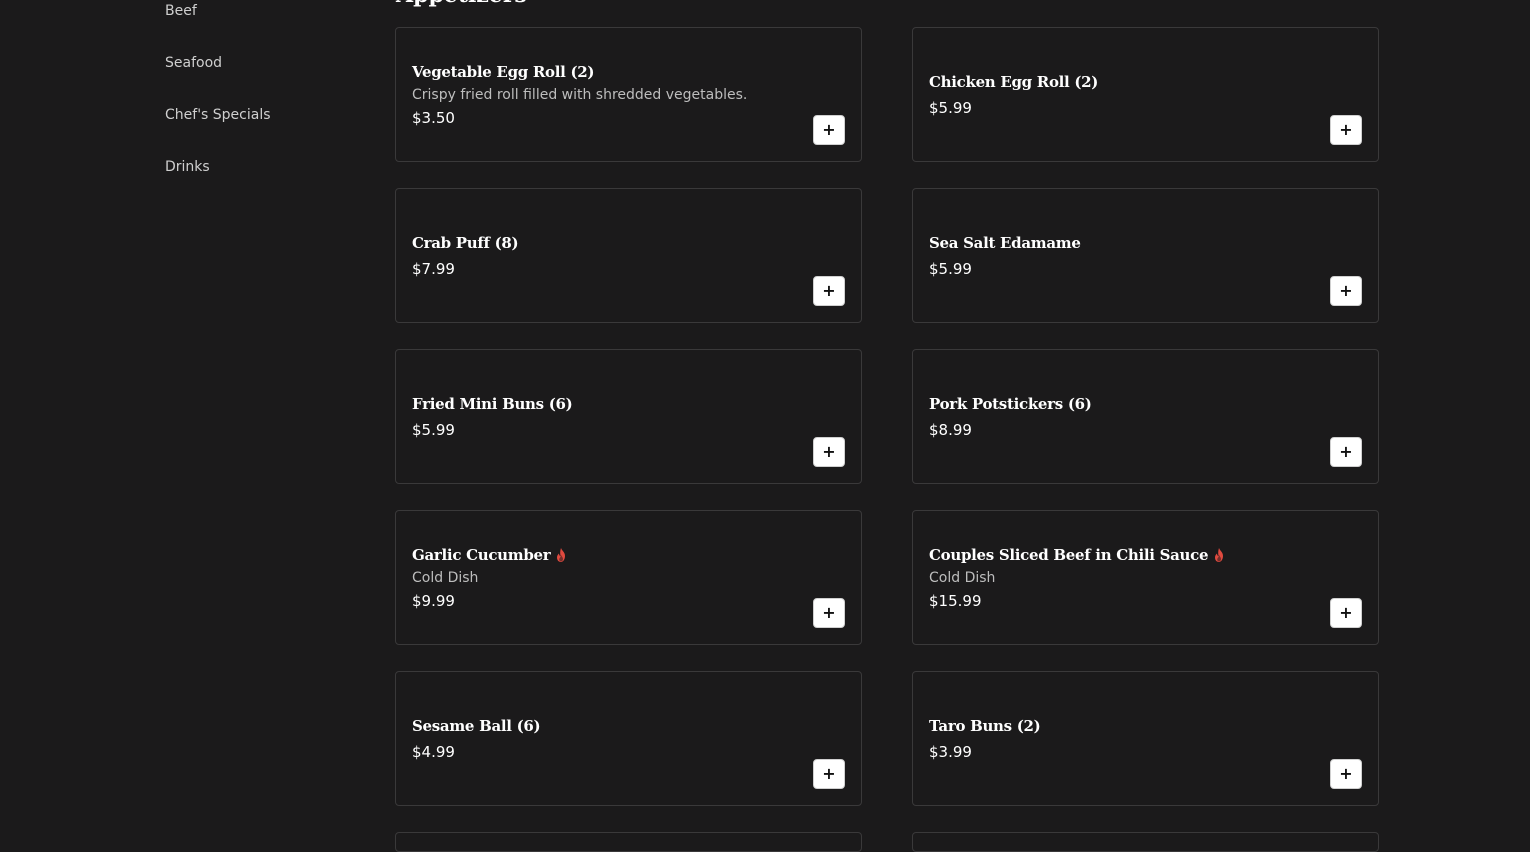 The image size is (1530, 852). What do you see at coordinates (601, 416) in the screenshot?
I see `menu-item-info: Fried Mini Buns (6) $5.99` at bounding box center [601, 416].